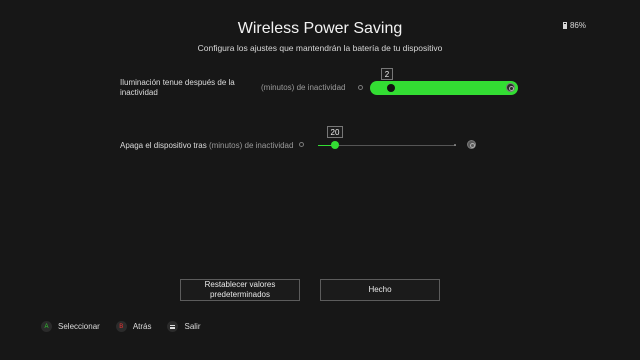 The image size is (640, 360). What do you see at coordinates (173, 326) in the screenshot?
I see `menu-button-icon` at bounding box center [173, 326].